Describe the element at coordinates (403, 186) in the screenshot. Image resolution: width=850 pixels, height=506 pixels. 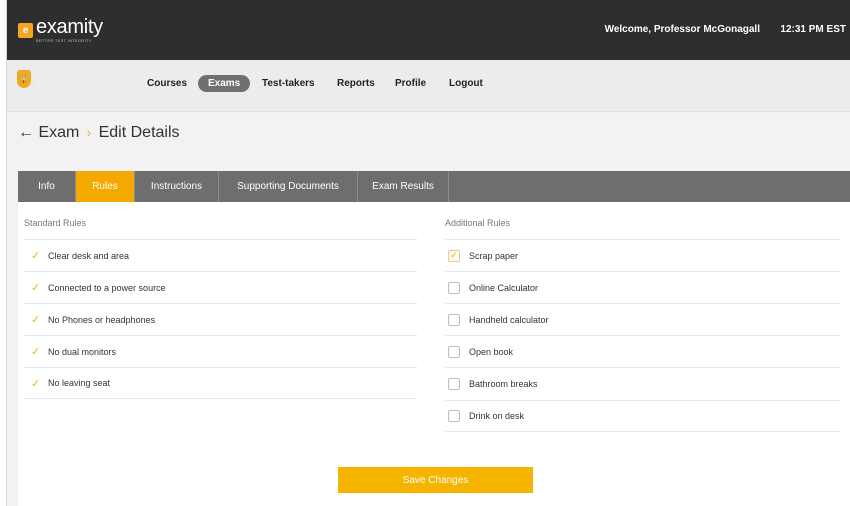
I see `tab-exam-results: Exam Results` at that location.